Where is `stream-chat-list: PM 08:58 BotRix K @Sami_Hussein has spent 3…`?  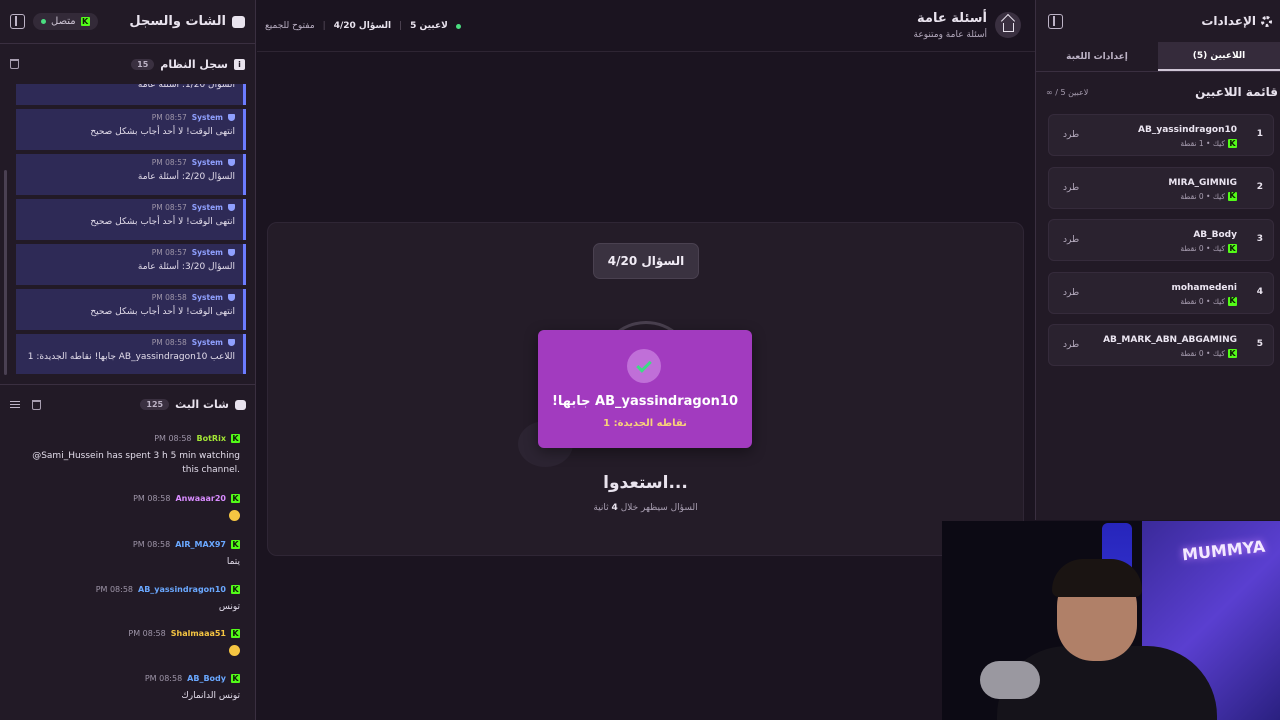 stream-chat-list: PM 08:58 BotRix K @Sami_Hussein has spent 3… is located at coordinates (128, 574).